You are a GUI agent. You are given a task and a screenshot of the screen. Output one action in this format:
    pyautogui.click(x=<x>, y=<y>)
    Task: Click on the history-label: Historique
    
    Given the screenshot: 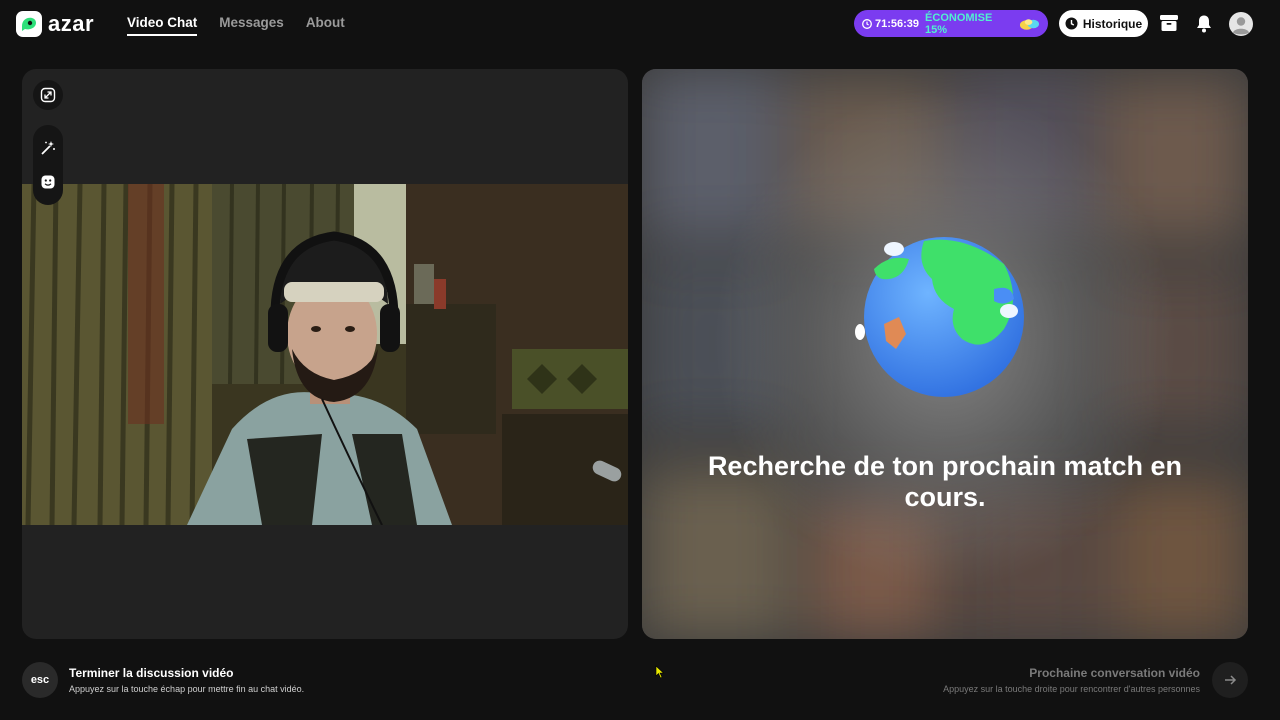 What is the action you would take?
    pyautogui.click(x=1112, y=23)
    